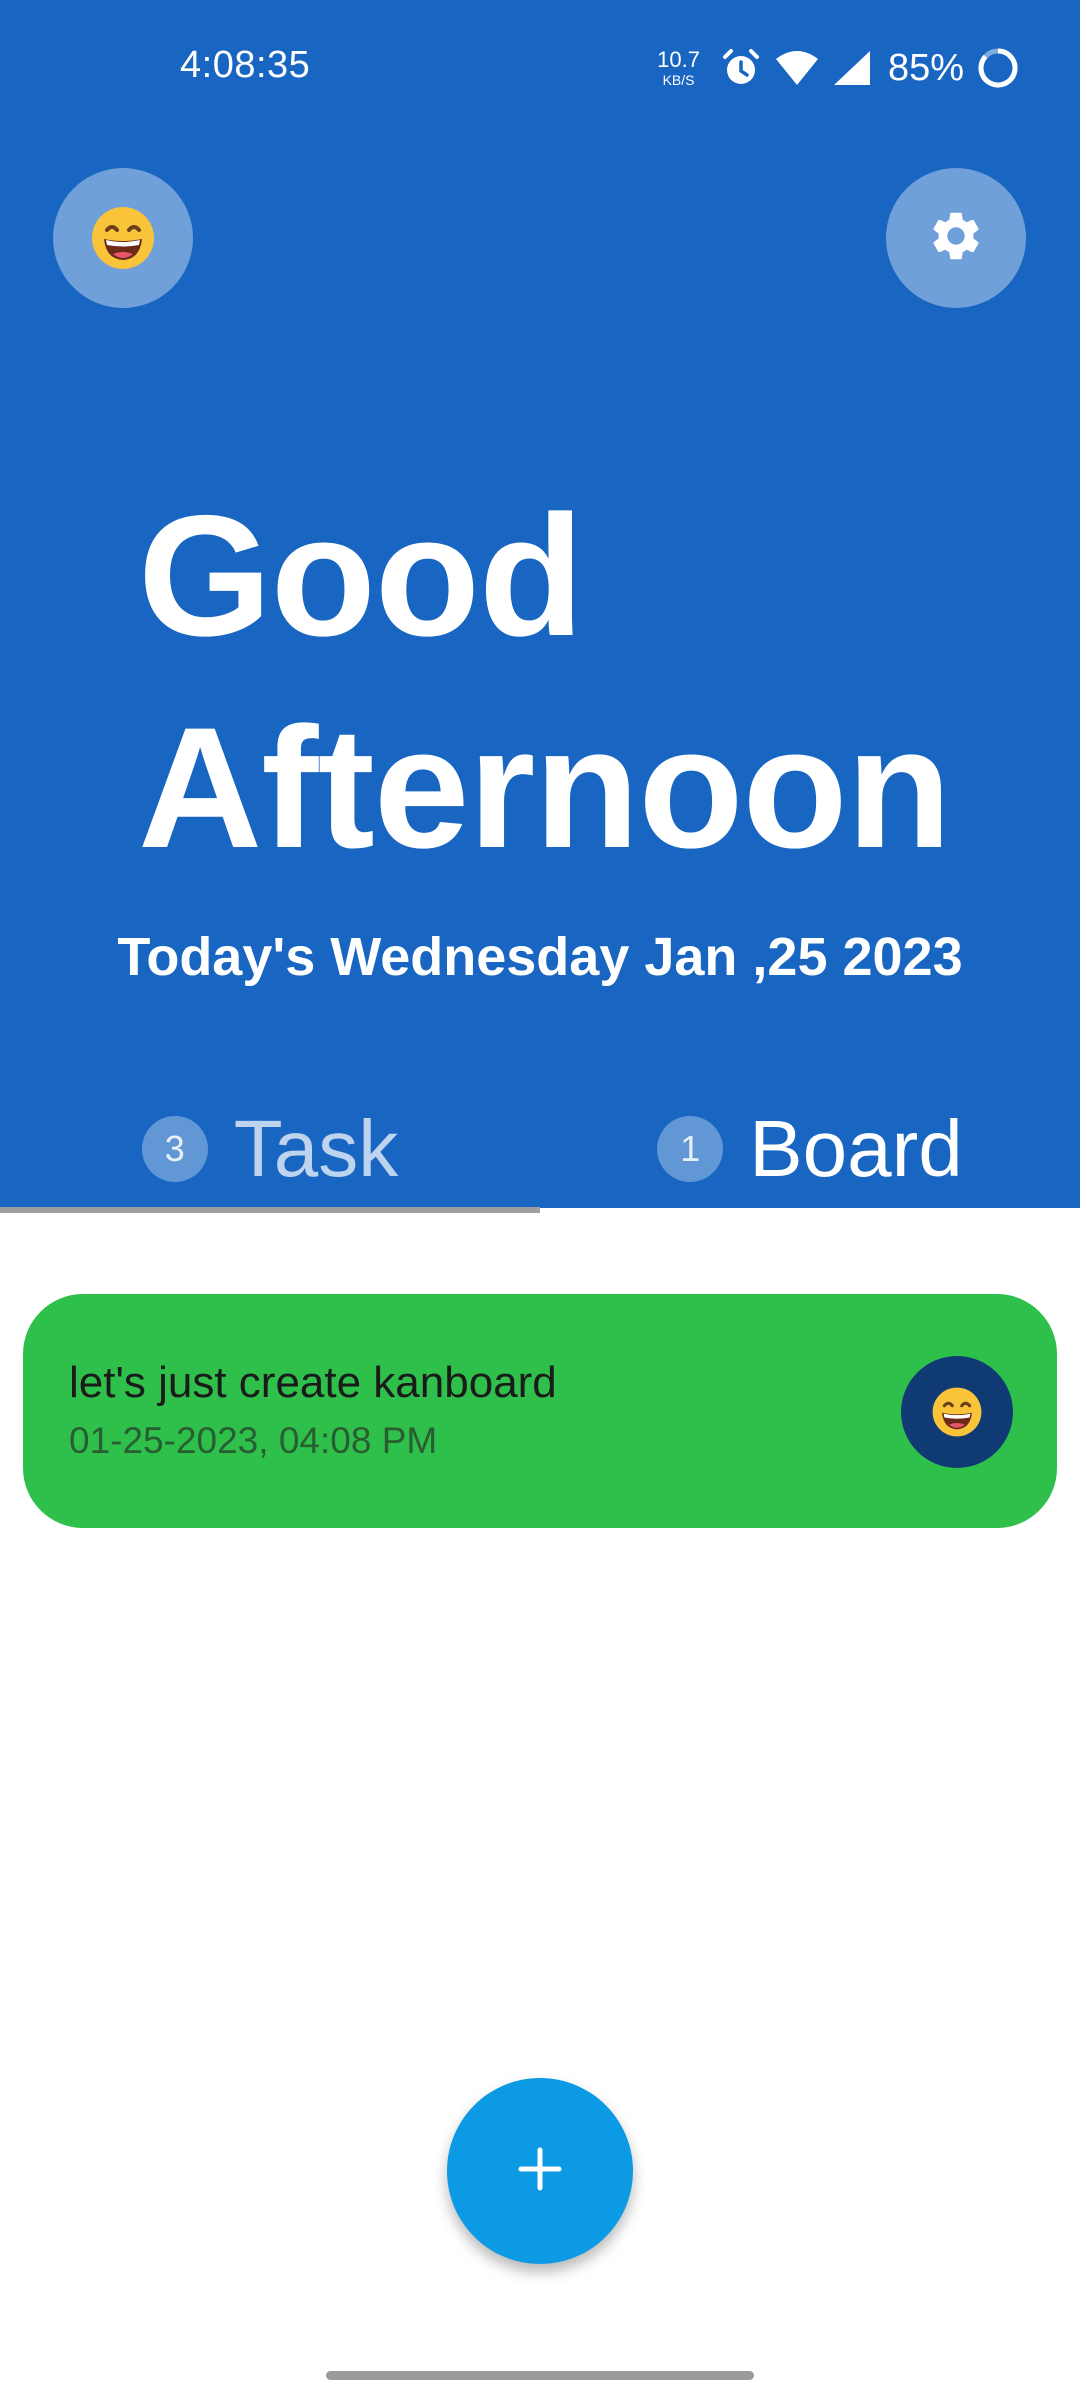 The width and height of the screenshot is (1080, 2400). I want to click on network-speed: 10.7 KB/S, so click(678, 67).